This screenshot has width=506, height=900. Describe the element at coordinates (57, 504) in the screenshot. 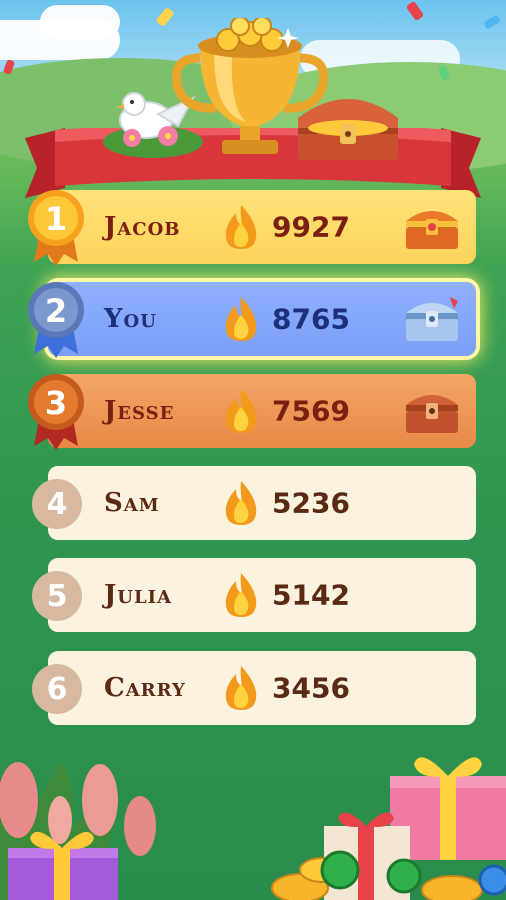

I see `rank-number: 4` at that location.